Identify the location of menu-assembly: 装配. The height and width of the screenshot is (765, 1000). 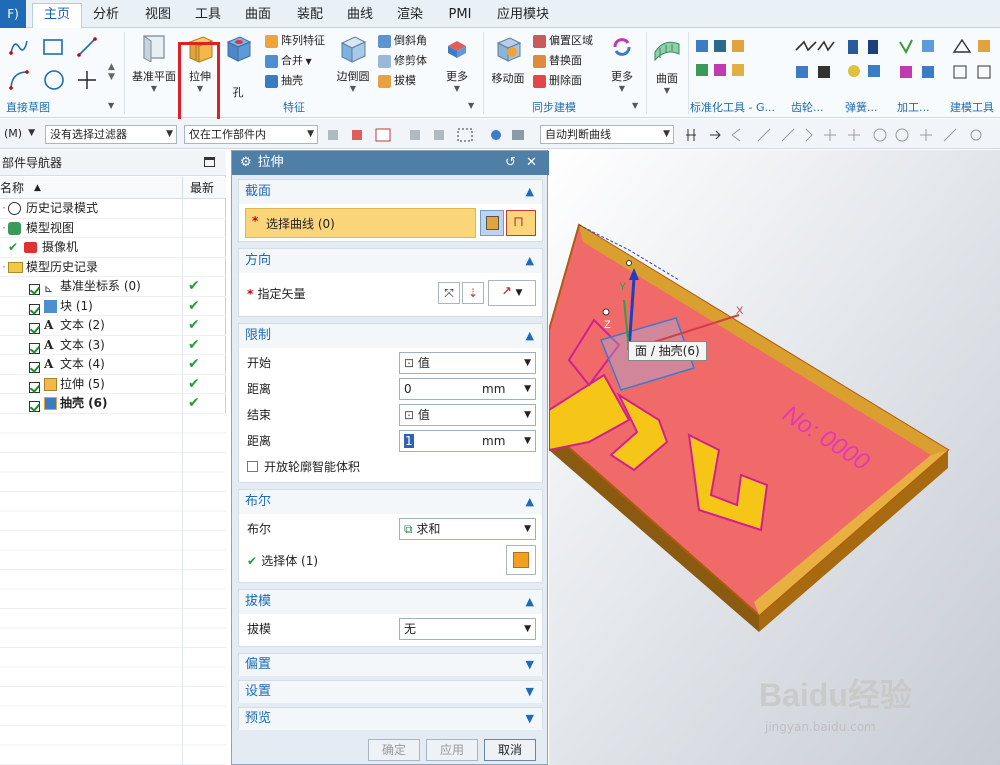
(310, 15).